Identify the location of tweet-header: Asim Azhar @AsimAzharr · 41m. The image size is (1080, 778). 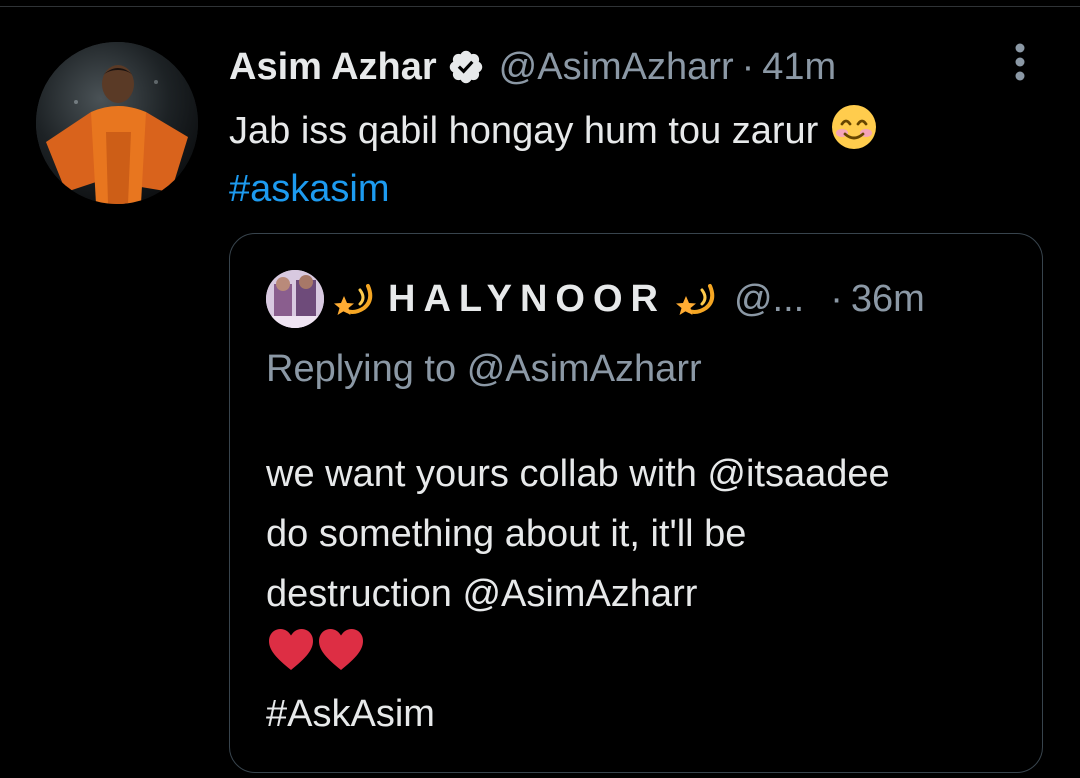
(532, 67).